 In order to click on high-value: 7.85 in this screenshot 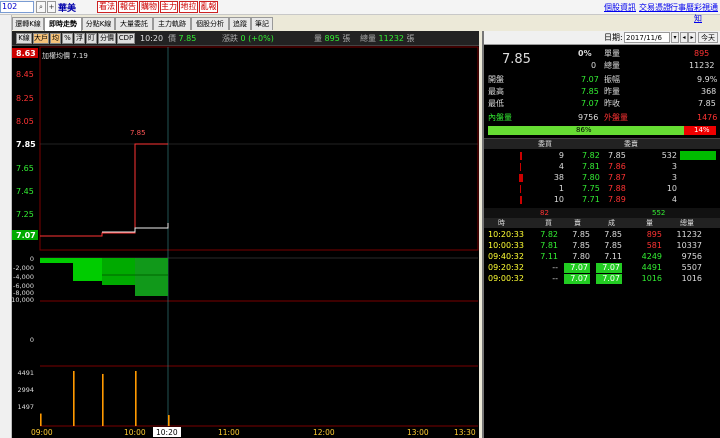, I will do `click(590, 91)`.